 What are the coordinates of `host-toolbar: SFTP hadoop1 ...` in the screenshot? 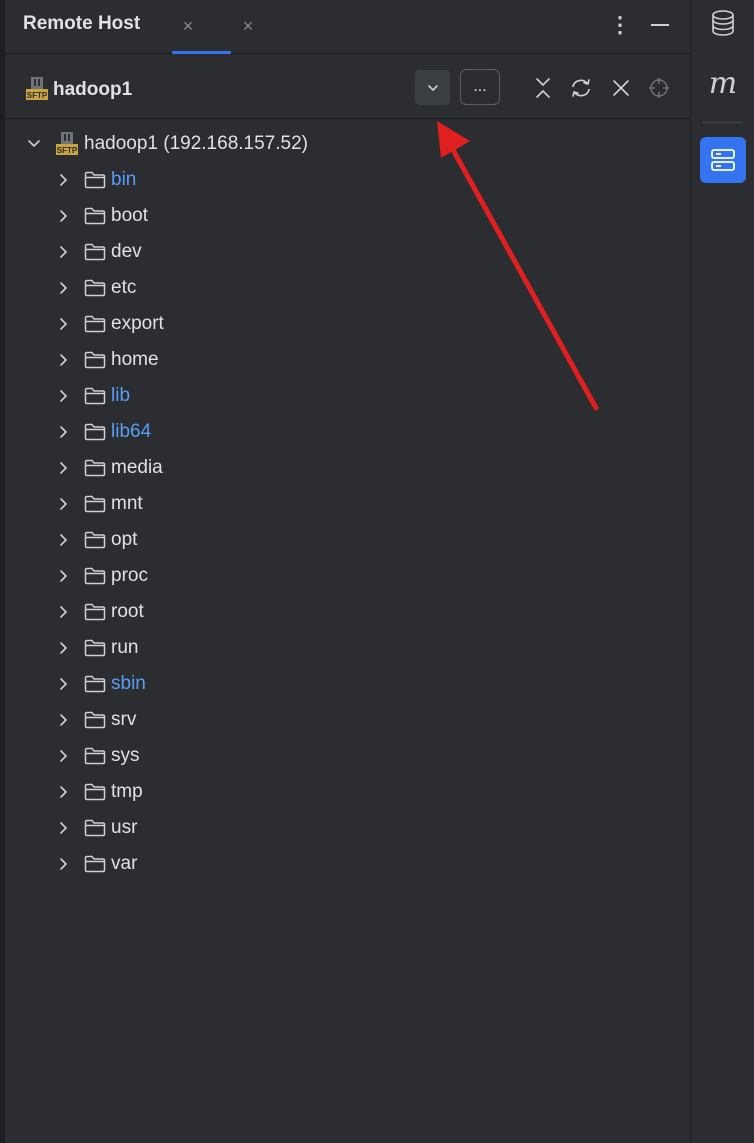 It's located at (347, 86).